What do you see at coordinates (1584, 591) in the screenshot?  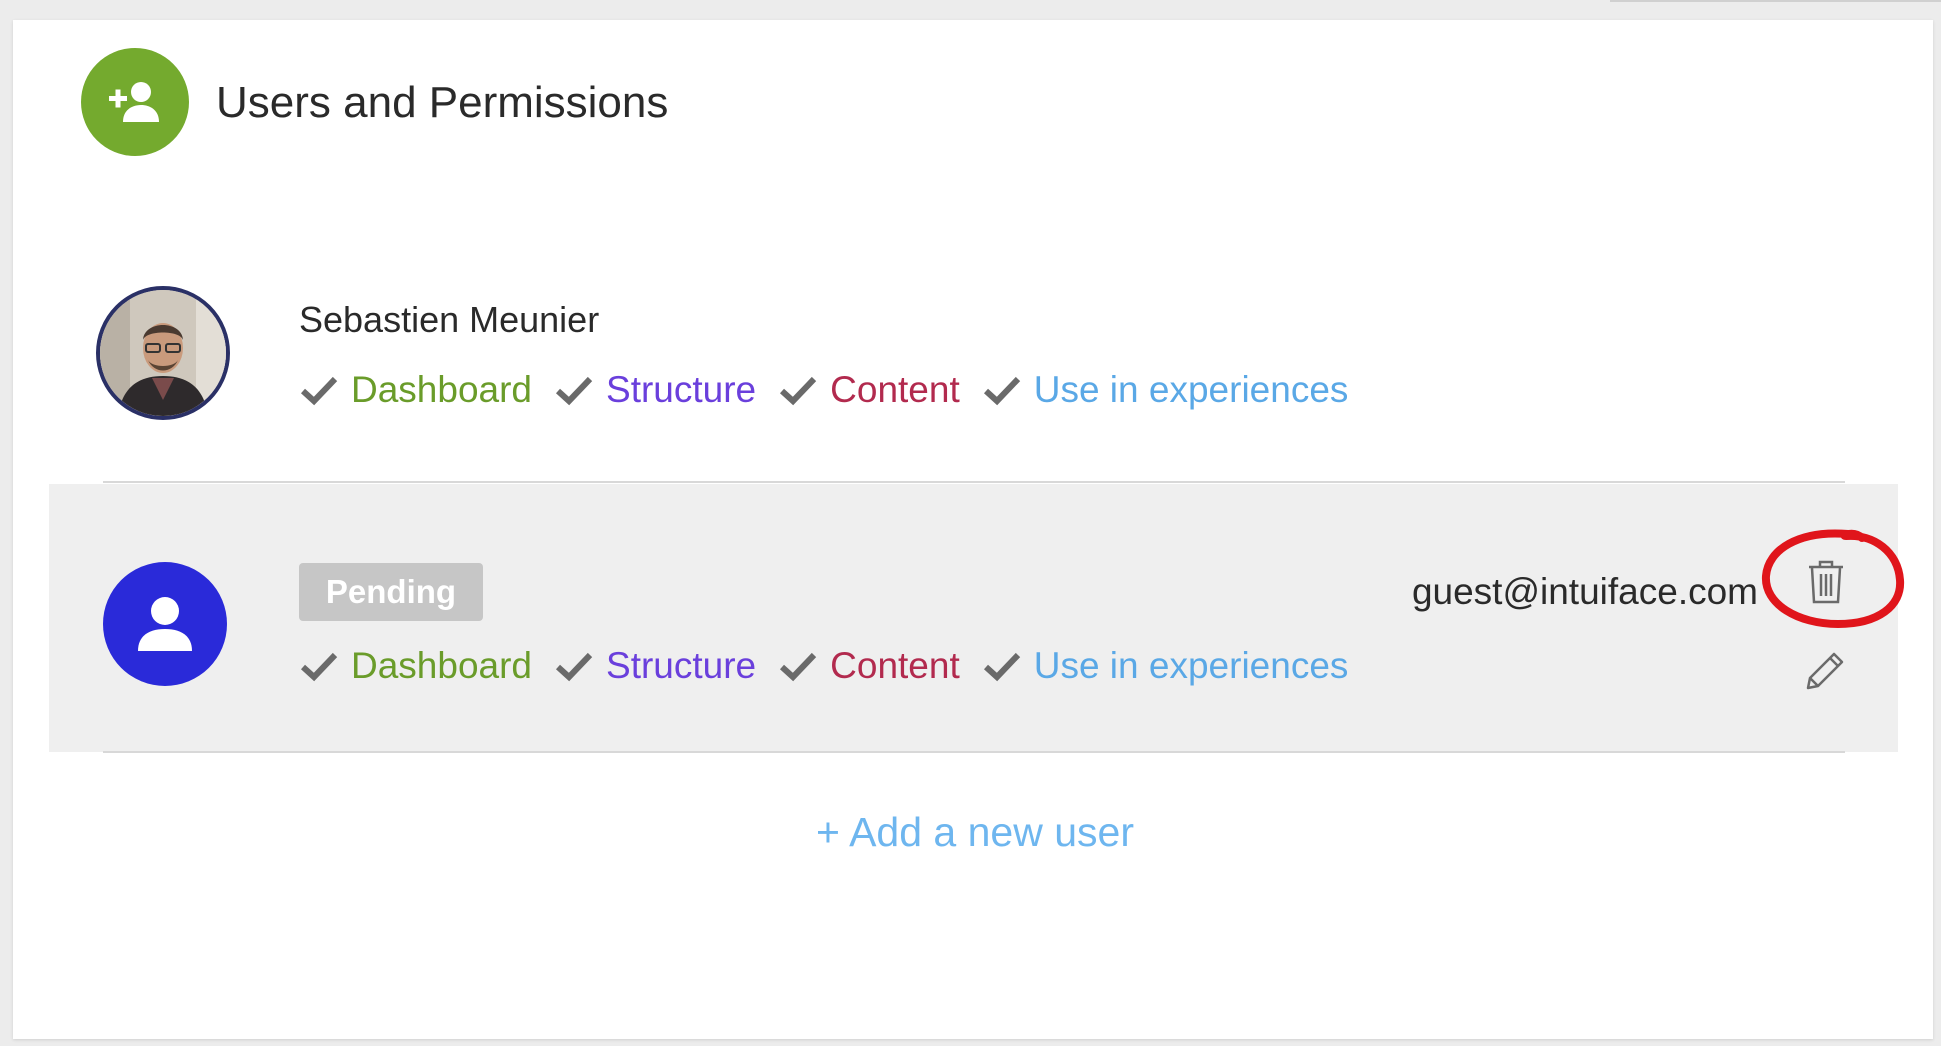 I see `user-email: guest@intuiface.com` at bounding box center [1584, 591].